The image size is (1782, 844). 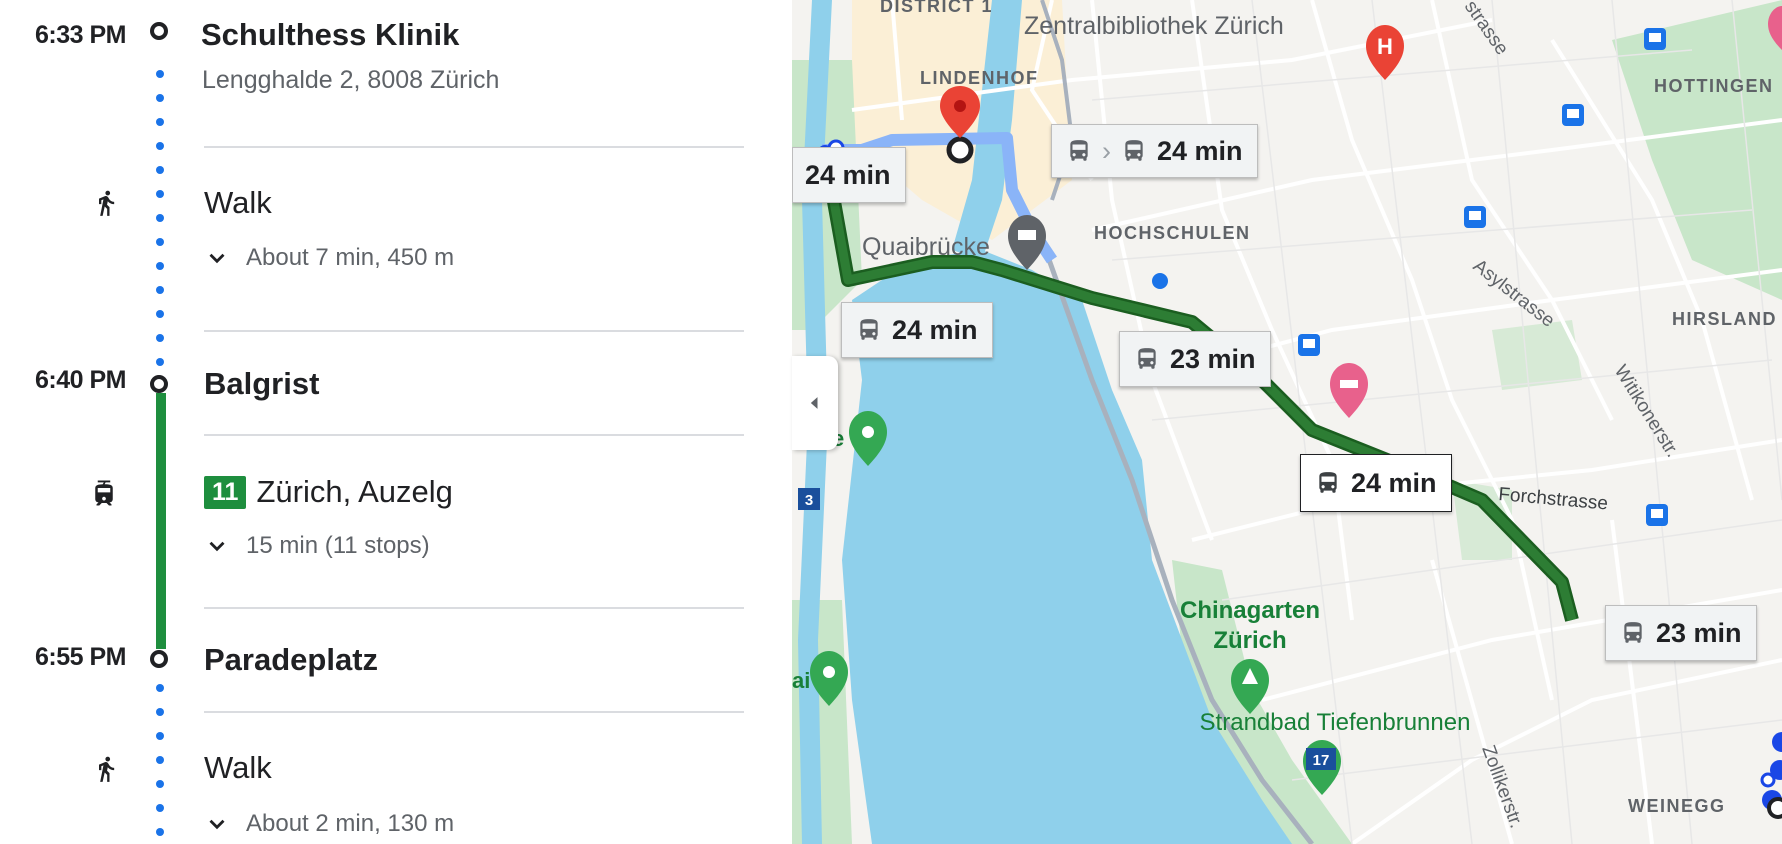 I want to click on collapse-panel-button, so click(x=815, y=403).